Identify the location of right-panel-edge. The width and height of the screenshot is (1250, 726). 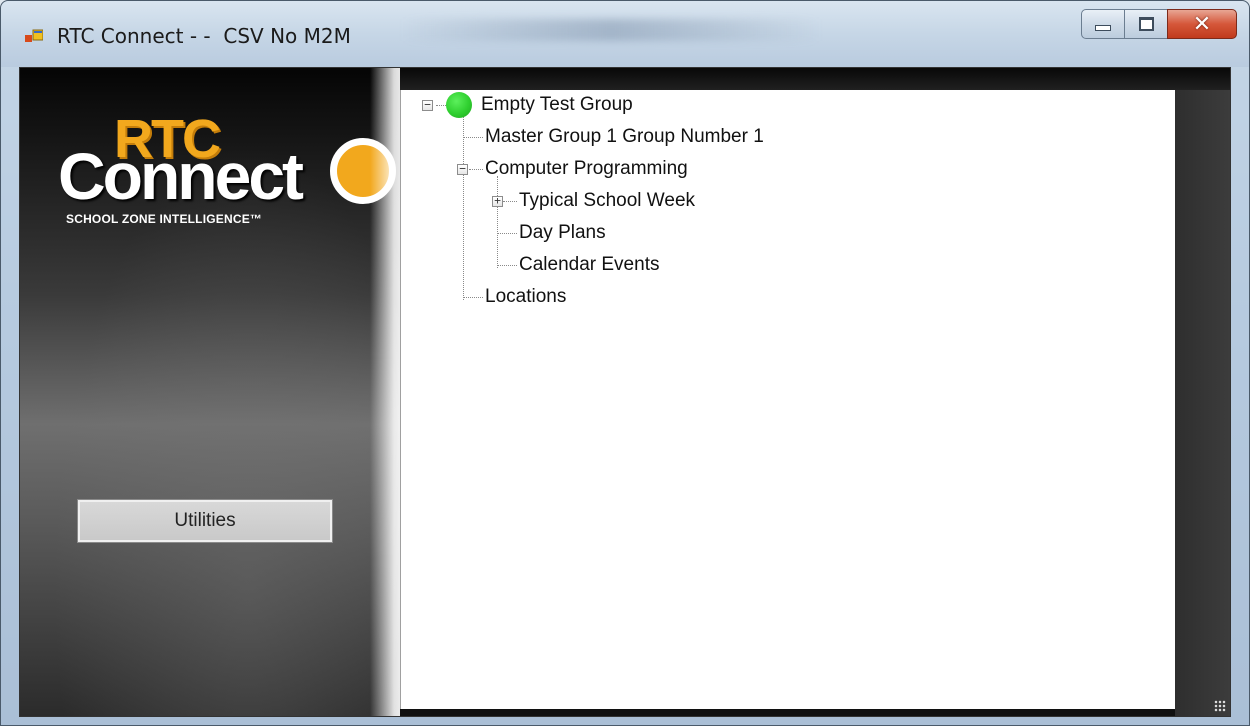
(1202, 403).